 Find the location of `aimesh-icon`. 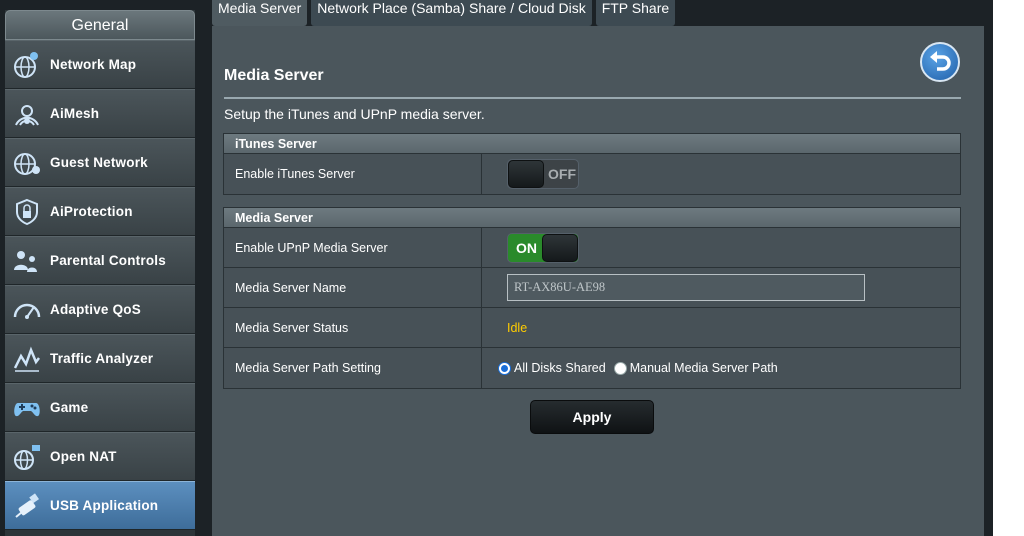

aimesh-icon is located at coordinates (27, 114).